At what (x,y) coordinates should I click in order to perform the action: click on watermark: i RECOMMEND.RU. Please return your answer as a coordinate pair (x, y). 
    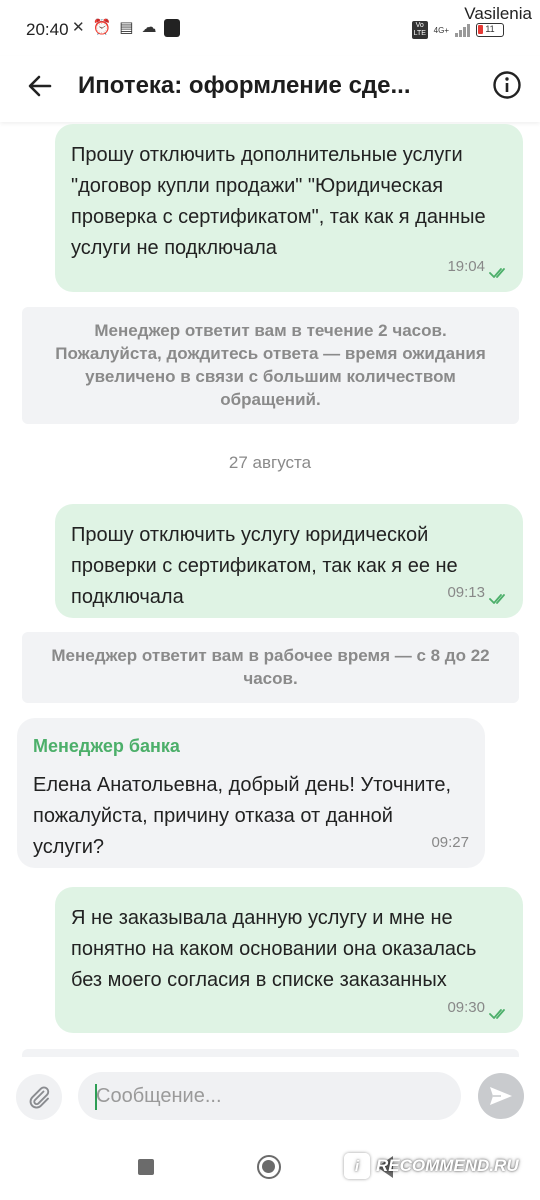
    Looking at the image, I should click on (431, 1166).